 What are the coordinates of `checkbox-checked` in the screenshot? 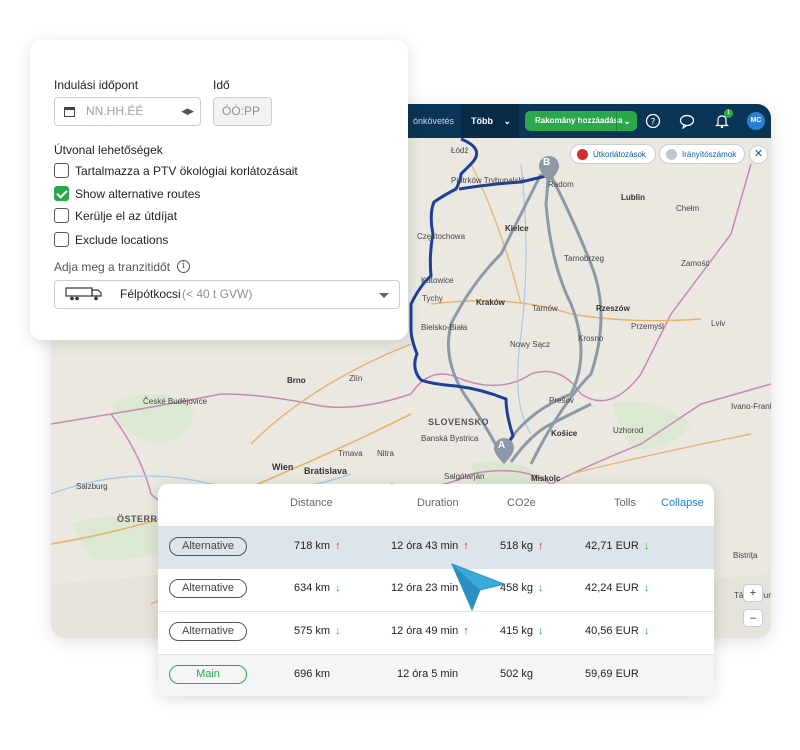 It's located at (61, 193).